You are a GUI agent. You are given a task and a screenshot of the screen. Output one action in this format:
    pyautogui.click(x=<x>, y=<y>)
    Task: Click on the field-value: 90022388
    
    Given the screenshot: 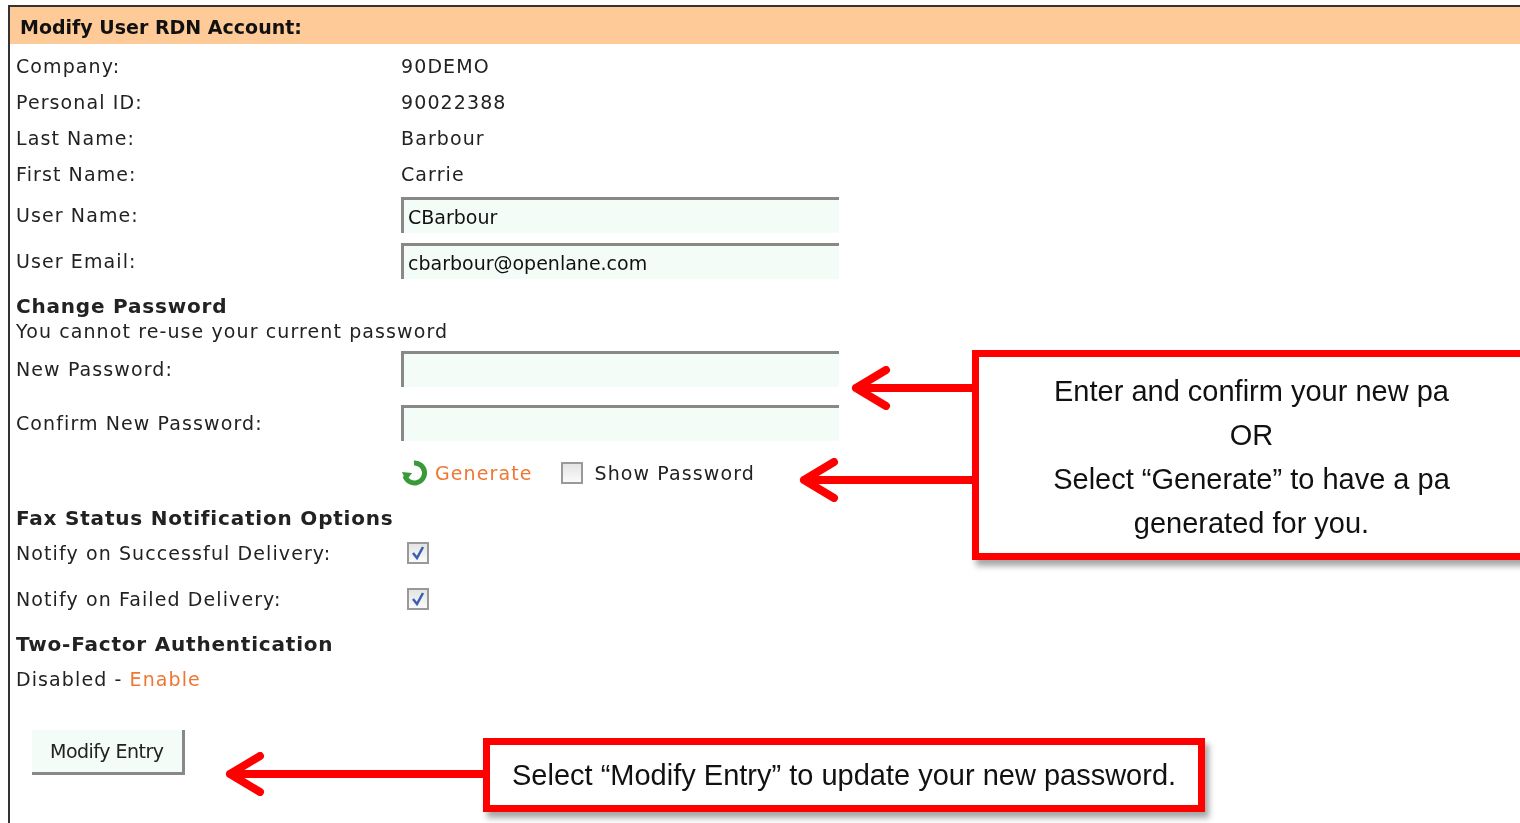 What is the action you would take?
    pyautogui.click(x=454, y=102)
    